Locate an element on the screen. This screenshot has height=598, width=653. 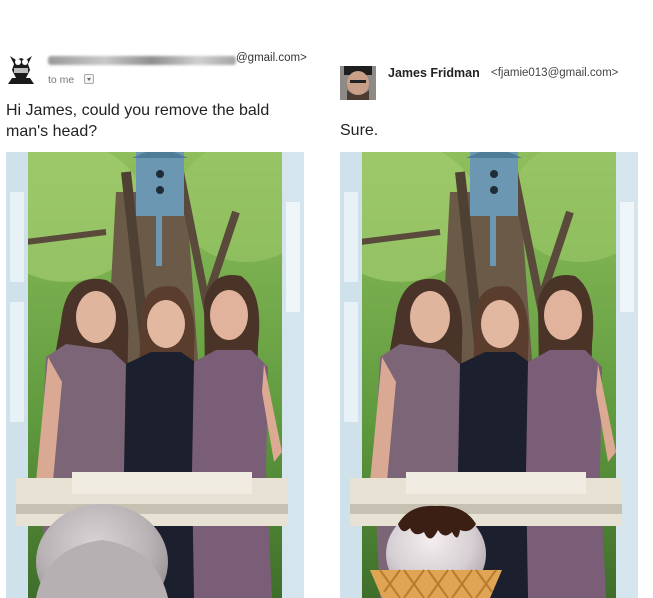
recipient-label: to me is located at coordinates (61, 80).